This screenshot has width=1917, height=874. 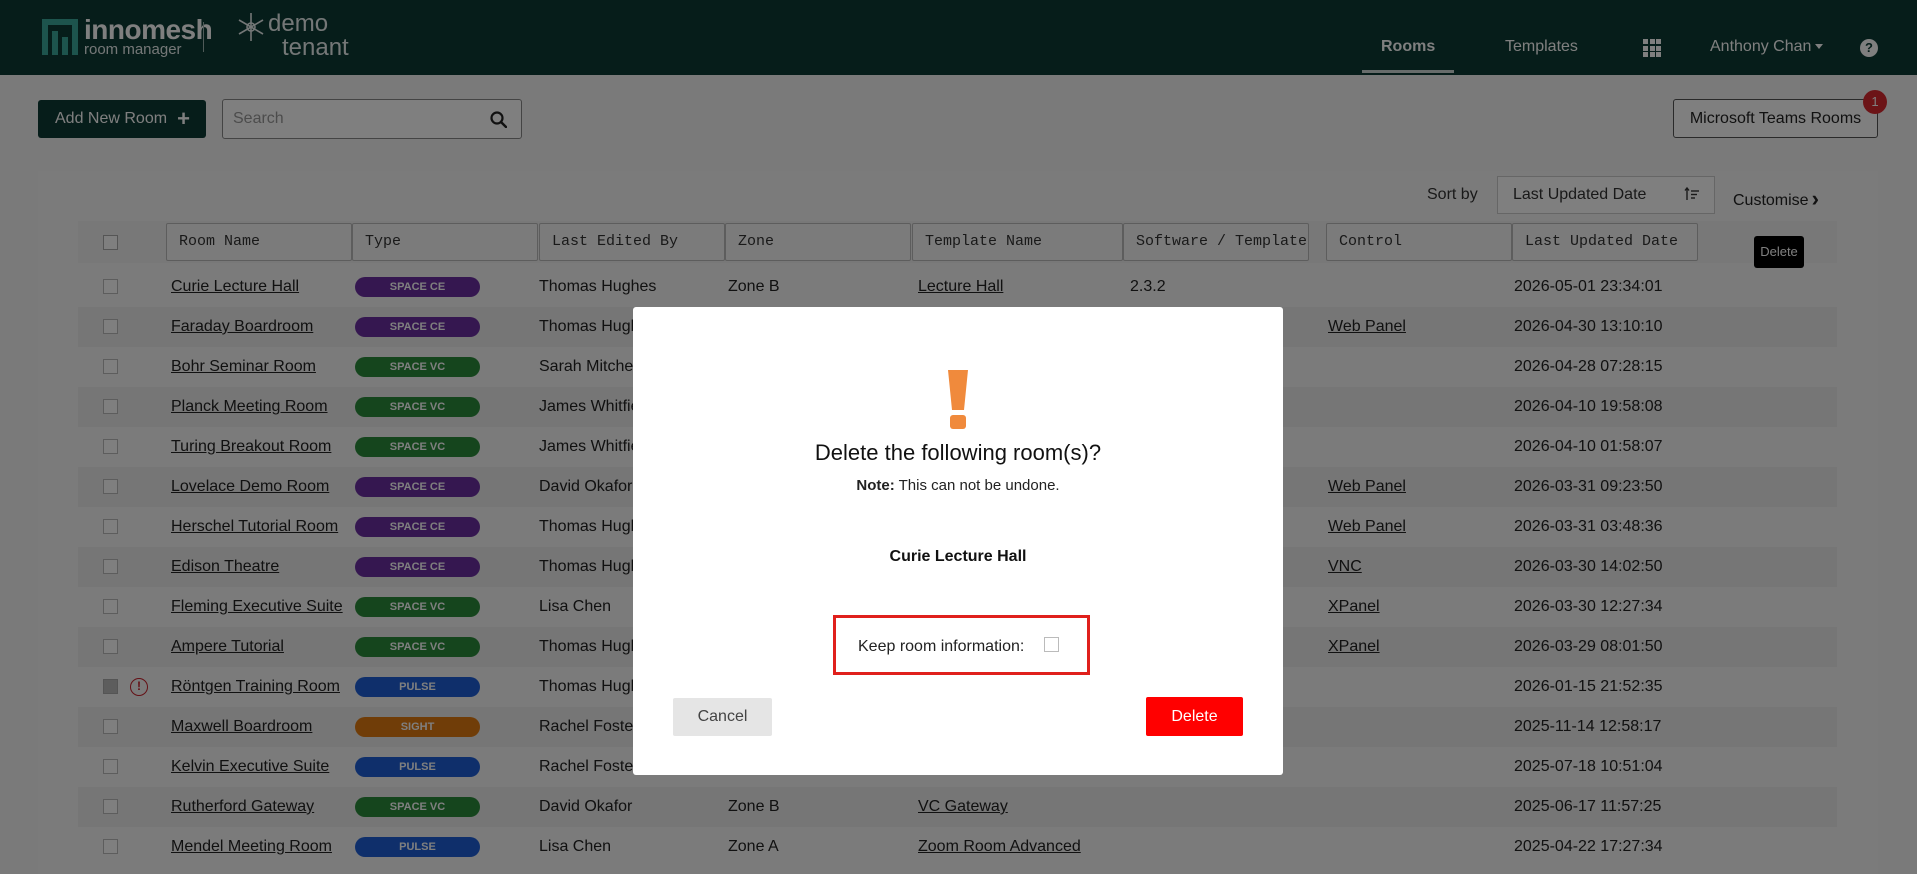 What do you see at coordinates (875, 485) in the screenshot?
I see `dialog-note-bold: Note:` at bounding box center [875, 485].